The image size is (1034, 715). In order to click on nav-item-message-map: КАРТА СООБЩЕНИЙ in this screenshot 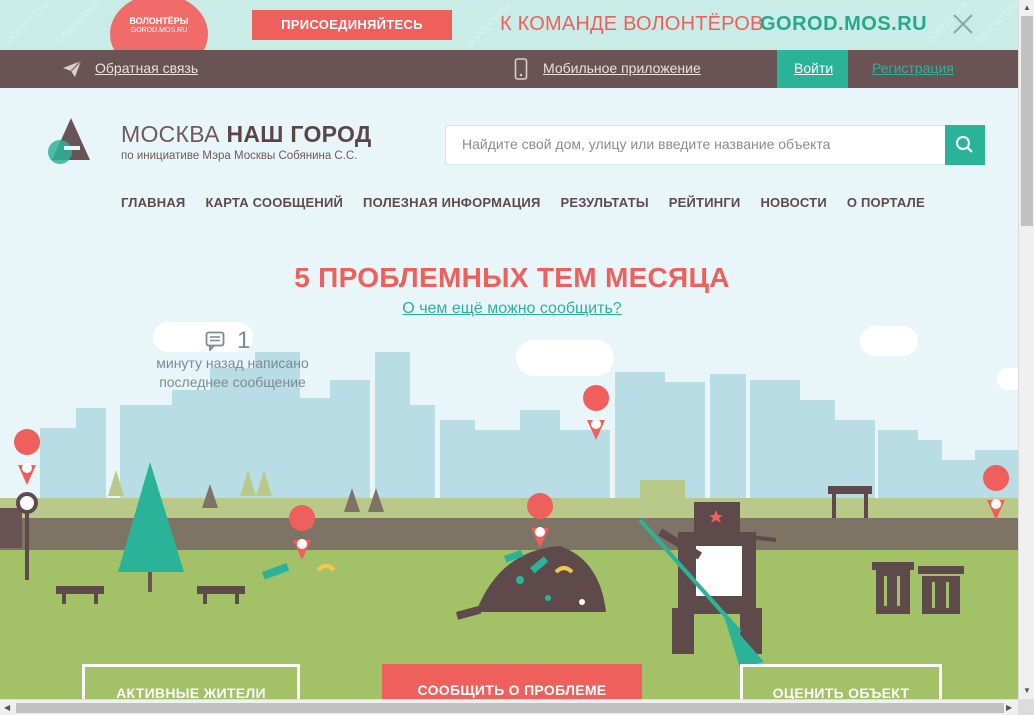, I will do `click(274, 202)`.